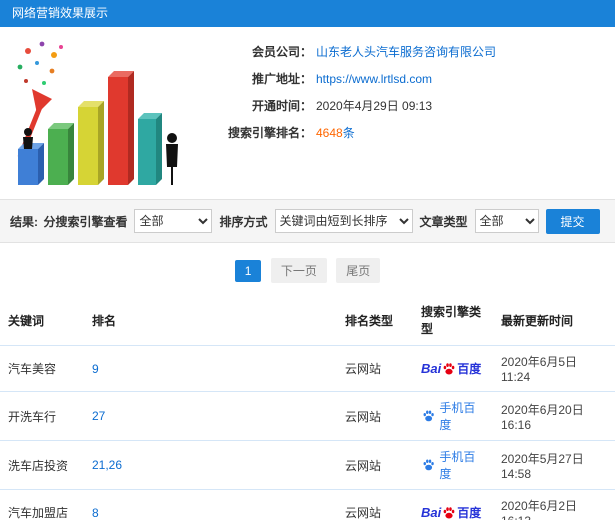  I want to click on page-last-button: 尾页, so click(358, 270).